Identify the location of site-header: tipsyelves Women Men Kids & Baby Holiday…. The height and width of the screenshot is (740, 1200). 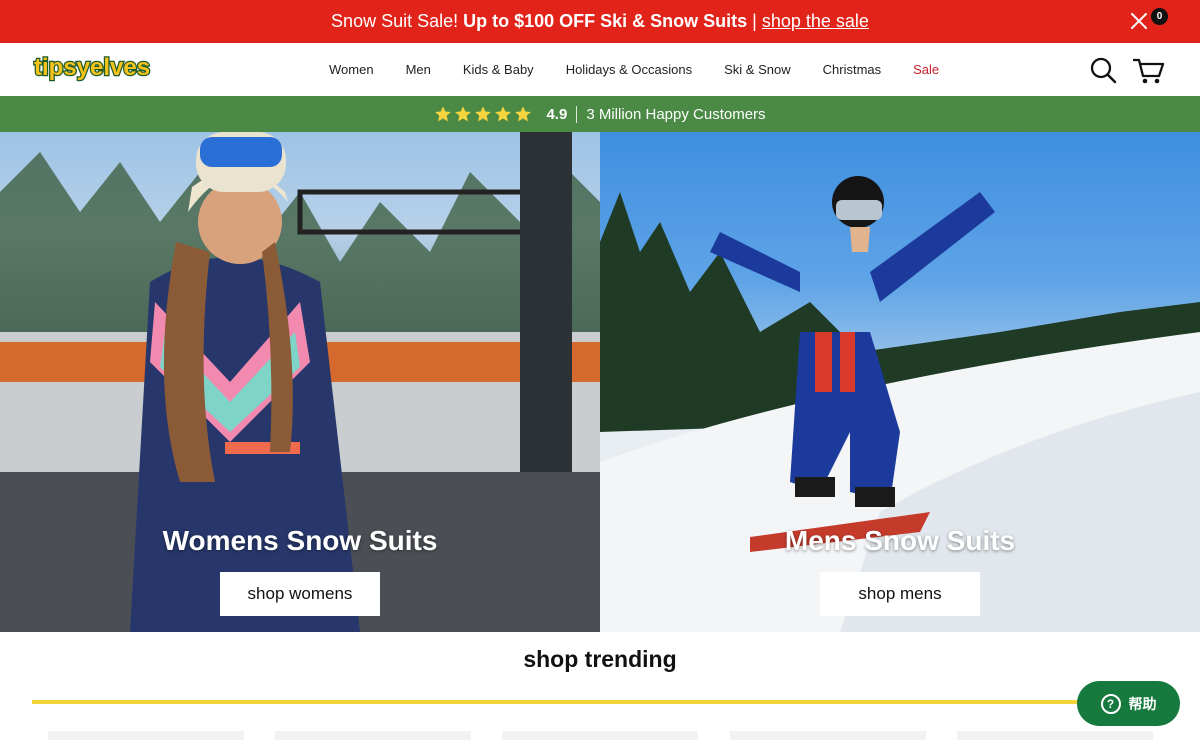
(600, 69).